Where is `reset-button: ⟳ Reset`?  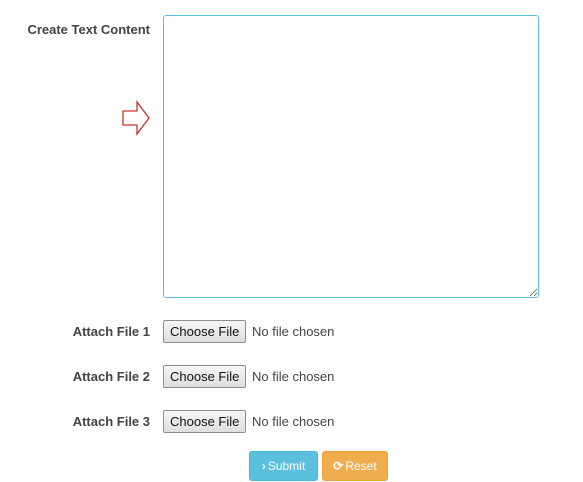 reset-button: ⟳ Reset is located at coordinates (355, 466).